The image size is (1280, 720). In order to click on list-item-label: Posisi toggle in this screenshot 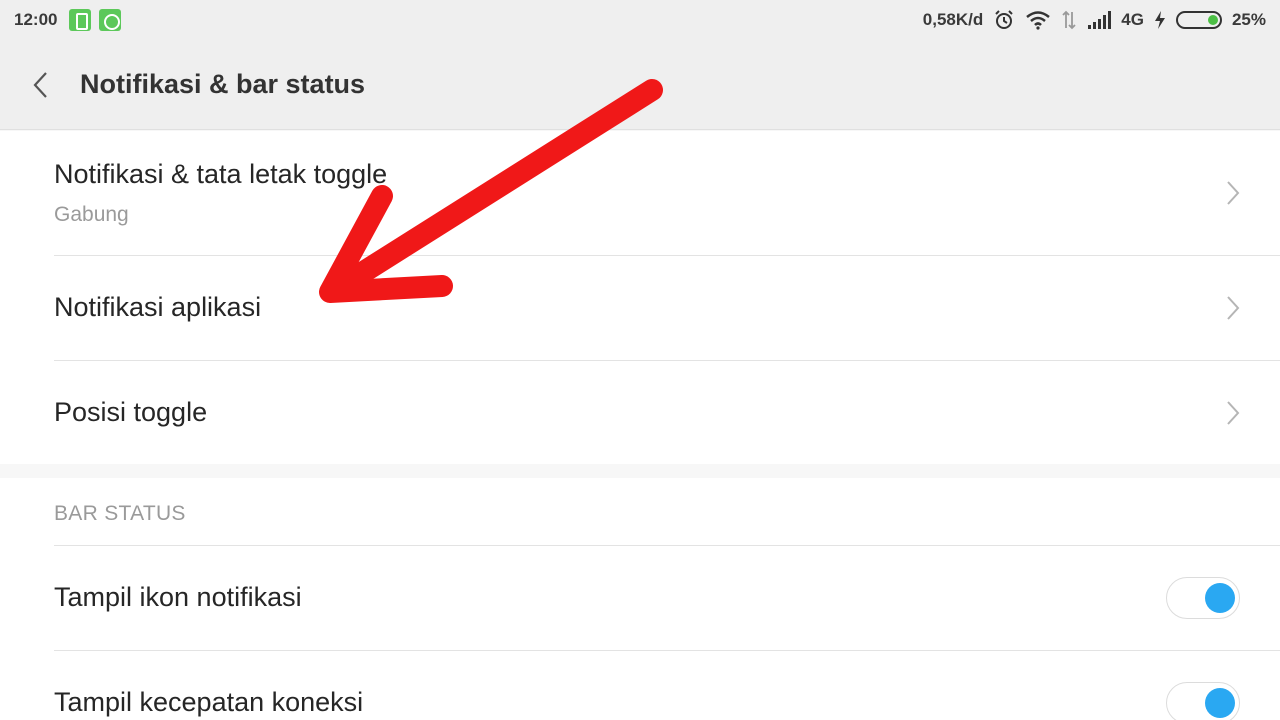, I will do `click(131, 412)`.